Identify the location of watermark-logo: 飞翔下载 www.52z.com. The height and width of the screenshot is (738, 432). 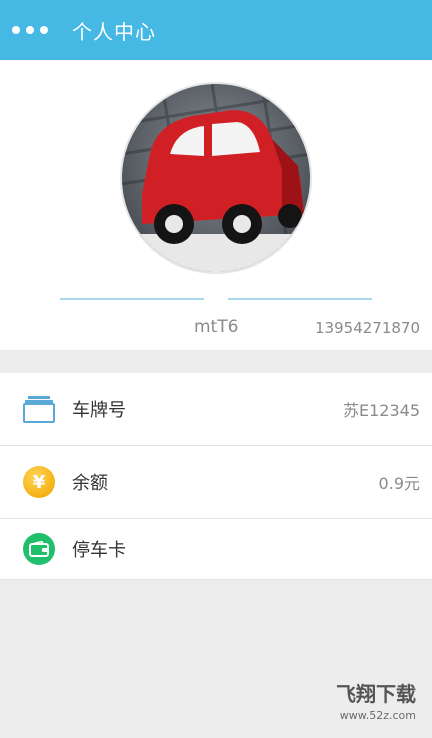
(376, 705).